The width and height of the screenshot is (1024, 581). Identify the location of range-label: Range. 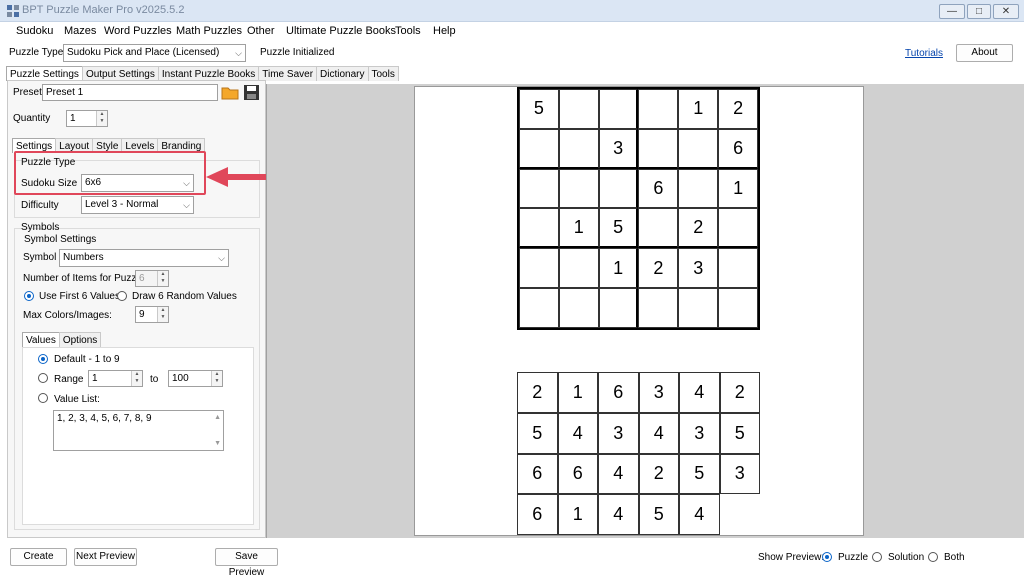
(69, 379).